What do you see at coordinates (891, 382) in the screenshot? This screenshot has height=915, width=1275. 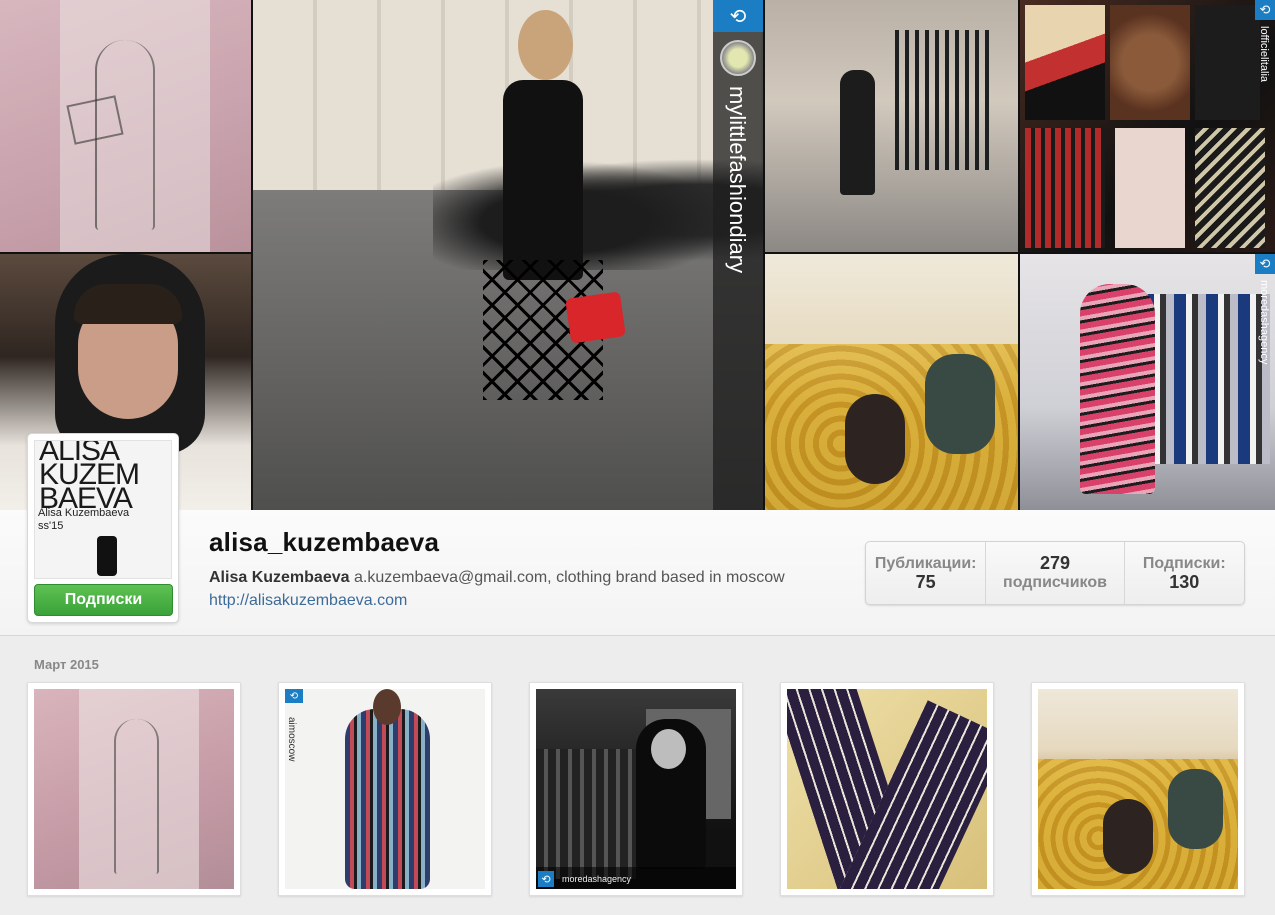 I see `cover-photo-bananas` at bounding box center [891, 382].